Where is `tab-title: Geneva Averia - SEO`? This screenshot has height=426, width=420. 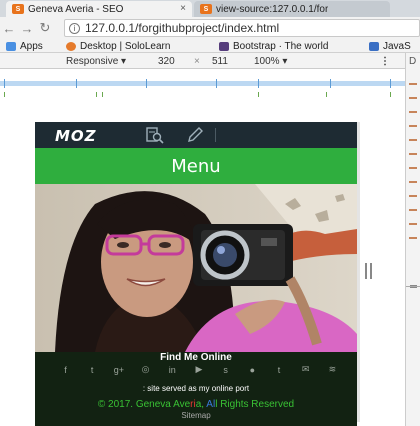
tab-title: Geneva Averia - SEO is located at coordinates (76, 9).